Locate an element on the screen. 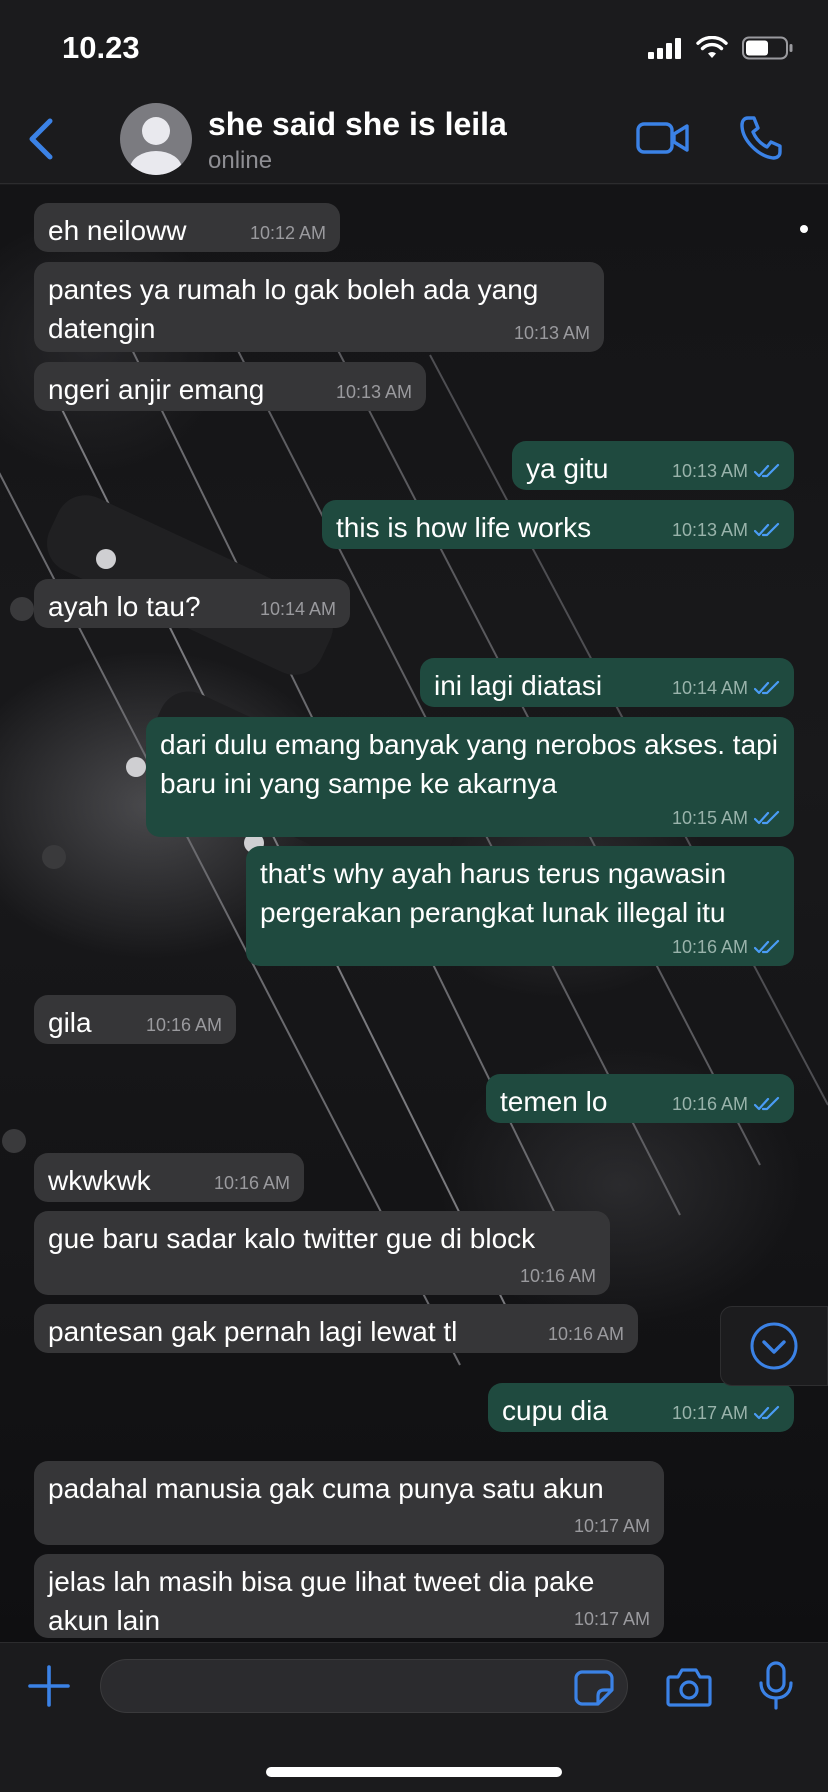 Image resolution: width=828 pixels, height=1792 pixels. message-time: 10:15 AM is located at coordinates (709, 818).